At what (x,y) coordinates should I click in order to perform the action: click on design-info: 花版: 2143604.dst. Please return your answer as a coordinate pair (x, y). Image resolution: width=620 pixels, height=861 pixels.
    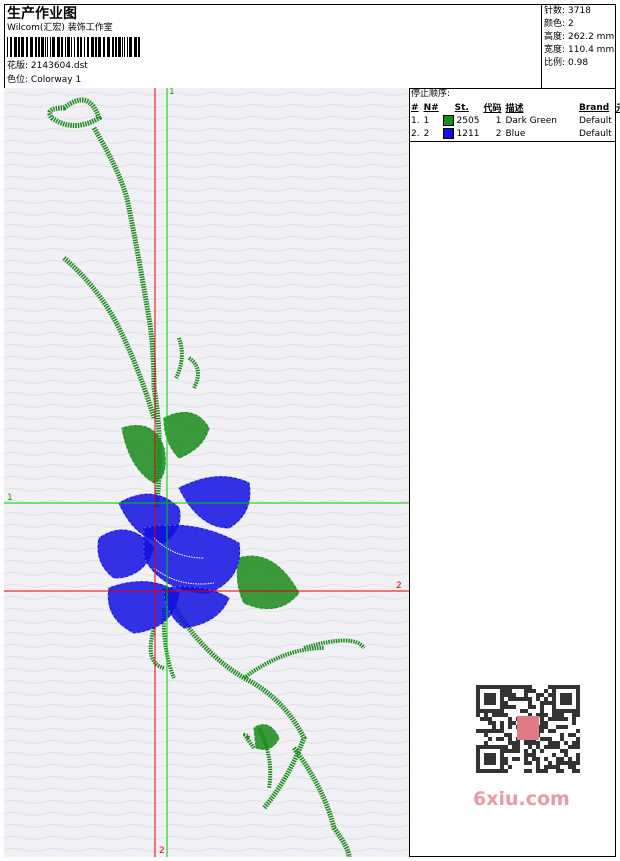
    Looking at the image, I should click on (47, 66).